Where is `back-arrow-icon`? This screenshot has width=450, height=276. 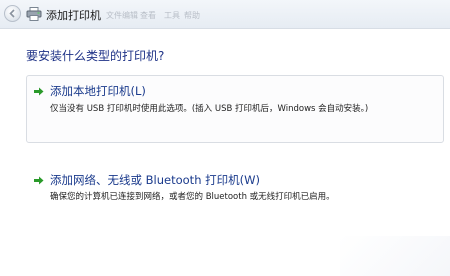
back-arrow-icon is located at coordinates (12, 13).